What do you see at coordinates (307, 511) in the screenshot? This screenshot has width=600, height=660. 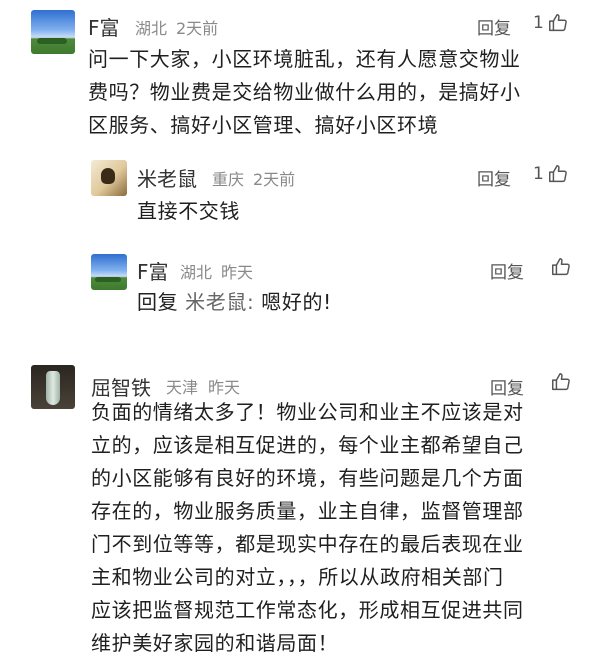 I see `comment-text-line: 存在的，物业服务质量，业主自律，监督管理部` at bounding box center [307, 511].